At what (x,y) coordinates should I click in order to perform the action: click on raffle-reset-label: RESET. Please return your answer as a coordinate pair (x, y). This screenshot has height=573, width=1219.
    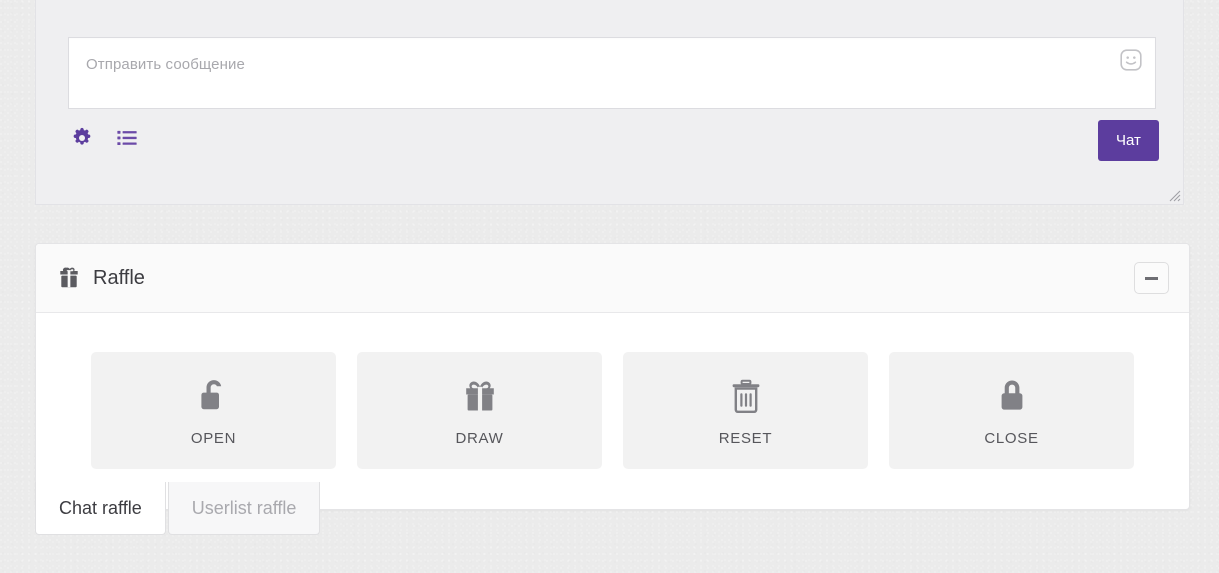
    Looking at the image, I should click on (745, 438).